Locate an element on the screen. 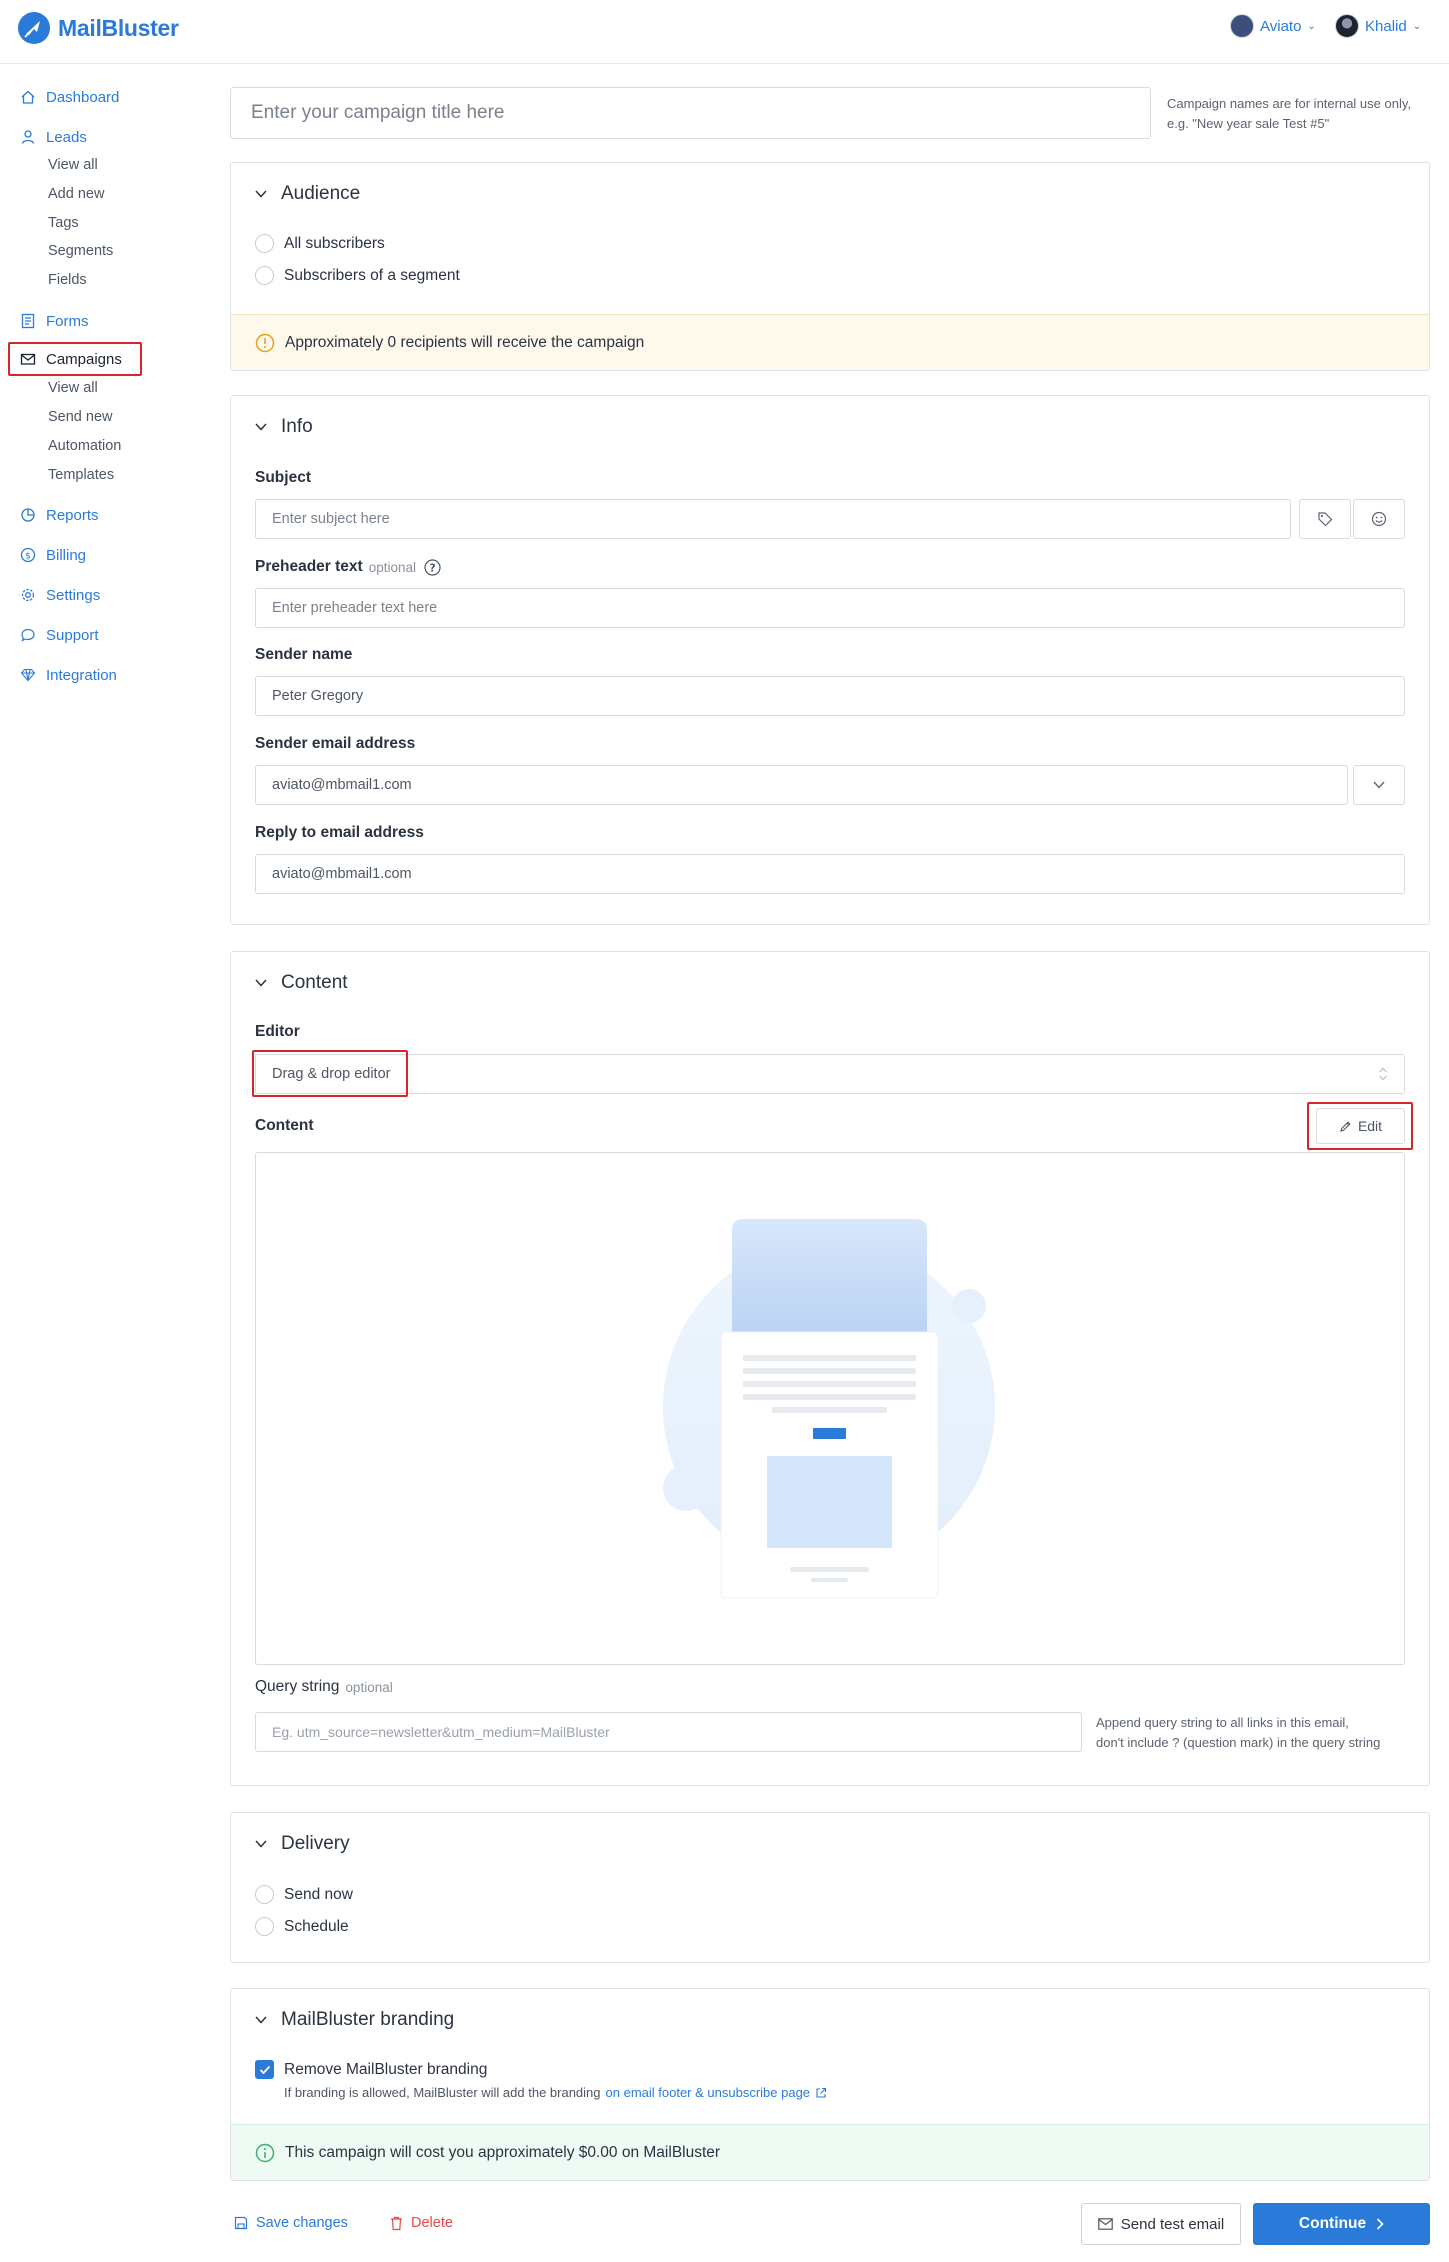  sidebar-item-campaigns: Campaigns is located at coordinates (71, 359).